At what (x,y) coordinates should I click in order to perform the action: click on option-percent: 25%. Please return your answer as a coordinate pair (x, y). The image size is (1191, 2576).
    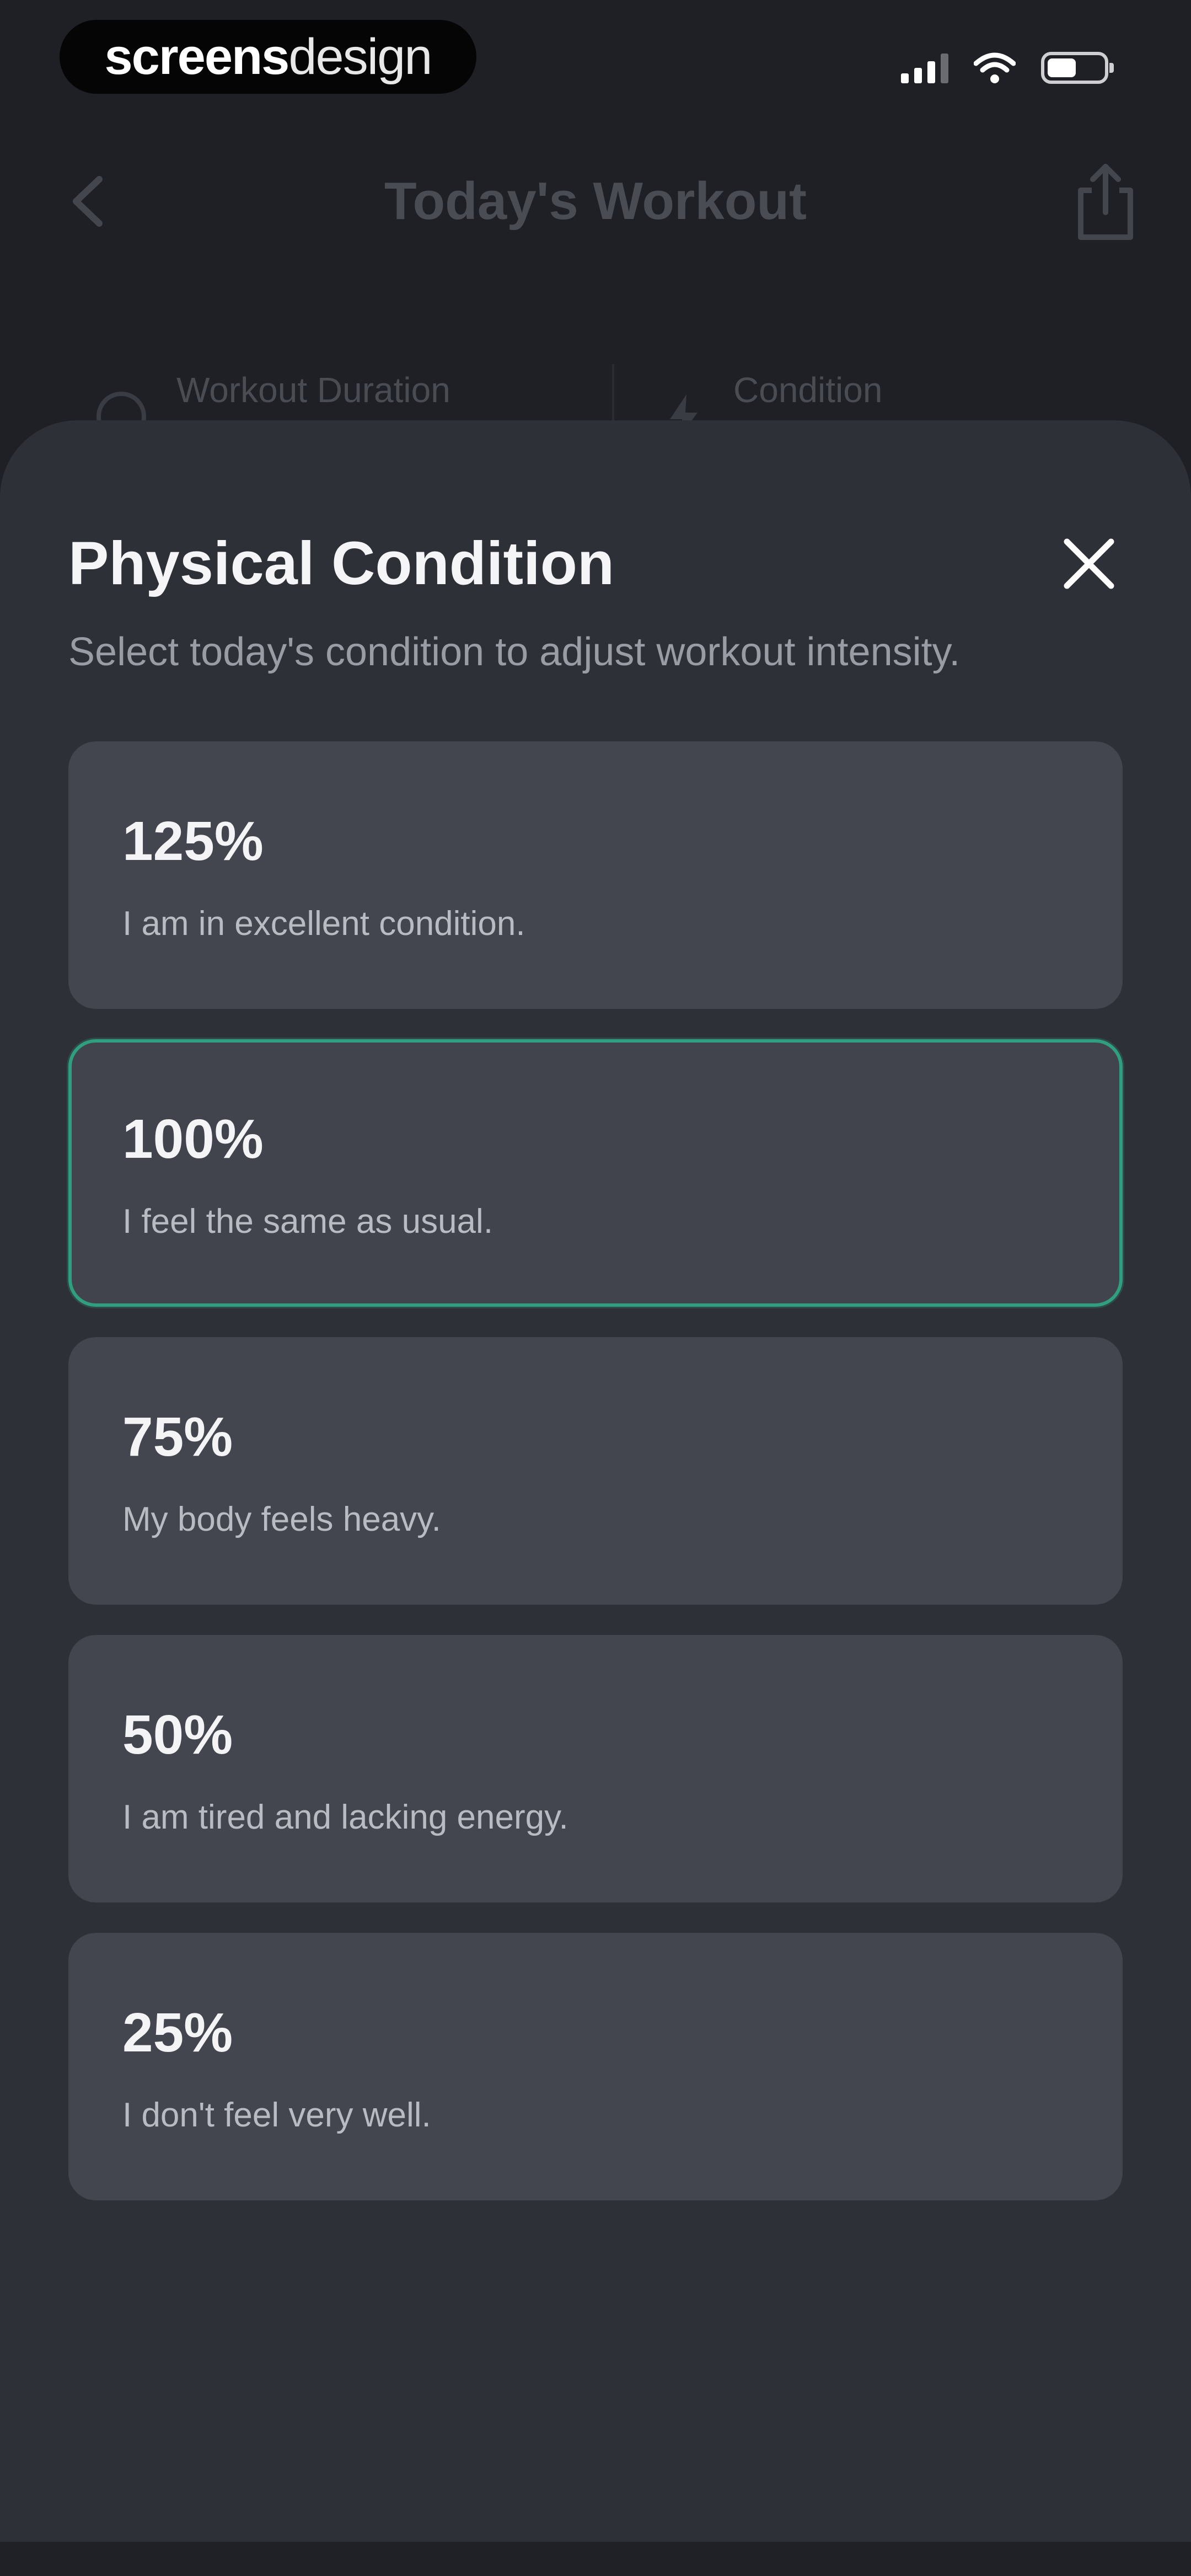
    Looking at the image, I should click on (178, 2033).